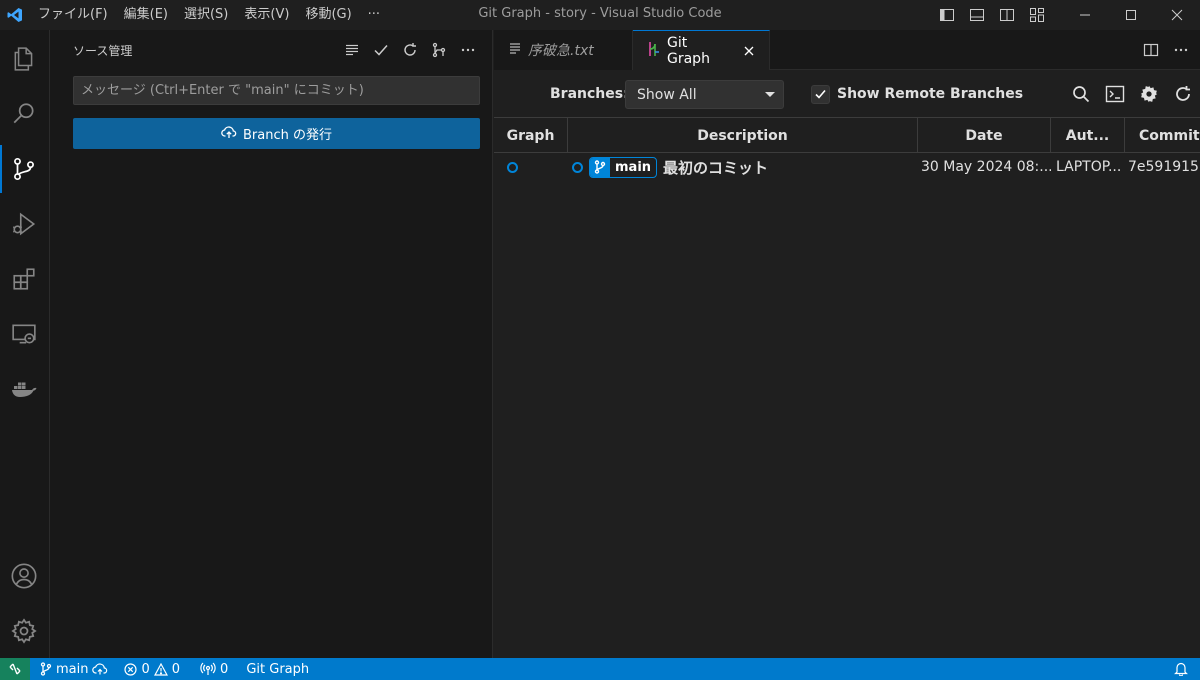  I want to click on warning-count: 0, so click(176, 669).